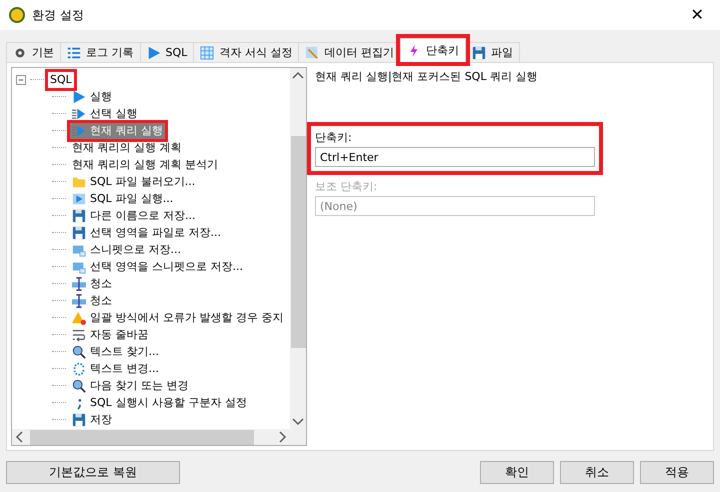  I want to click on ok-button: 확인, so click(517, 472).